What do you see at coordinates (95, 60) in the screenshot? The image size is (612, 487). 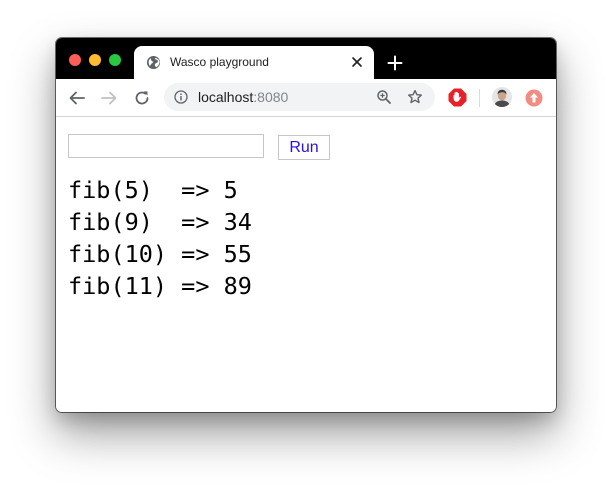 I see `minimize-window-button` at bounding box center [95, 60].